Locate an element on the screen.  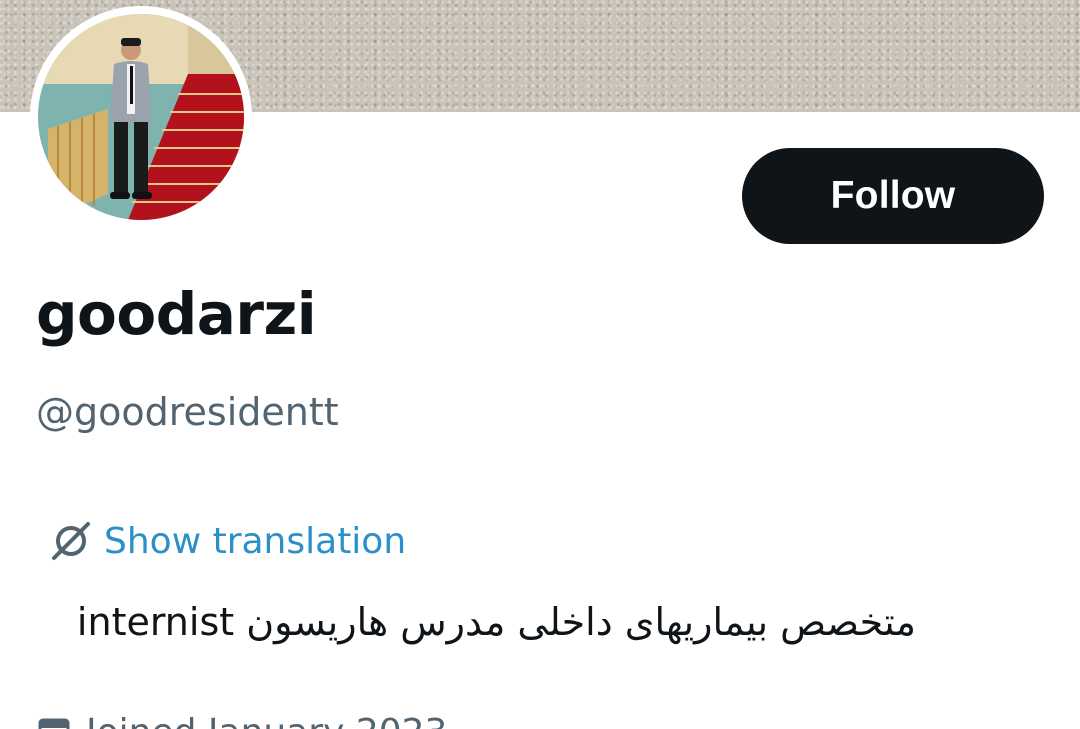
show-translation-button: Show translation is located at coordinates (227, 541).